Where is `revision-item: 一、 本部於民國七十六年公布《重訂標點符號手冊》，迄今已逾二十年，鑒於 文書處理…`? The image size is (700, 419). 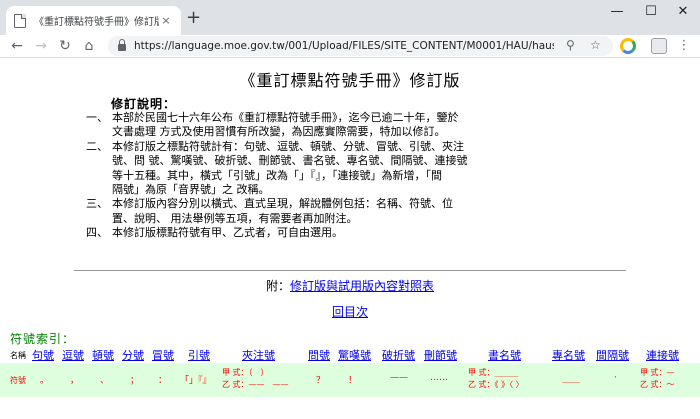
revision-item: 一、 本部於民國七十六年公布《重訂標點符號手冊》，迄今已逾二十年，鑒於 文書處理… is located at coordinates (356, 125).